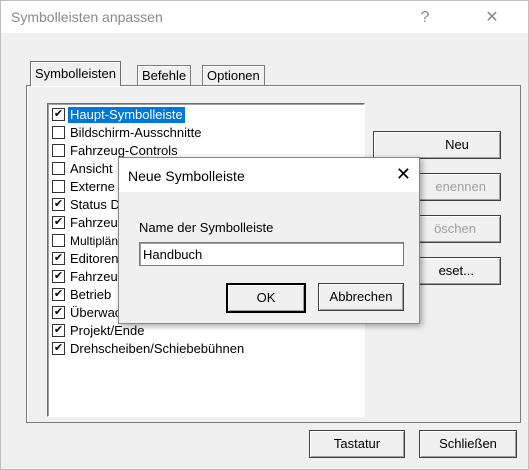  I want to click on list-item-label: Externe, so click(92, 186).